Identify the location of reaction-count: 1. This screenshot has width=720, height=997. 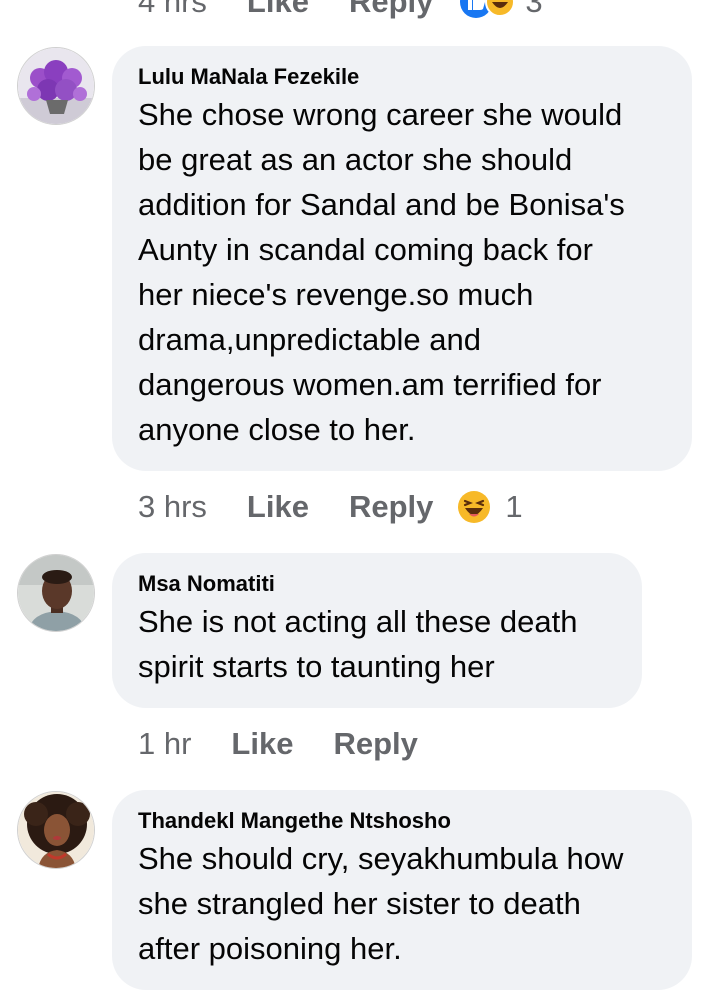
(514, 506).